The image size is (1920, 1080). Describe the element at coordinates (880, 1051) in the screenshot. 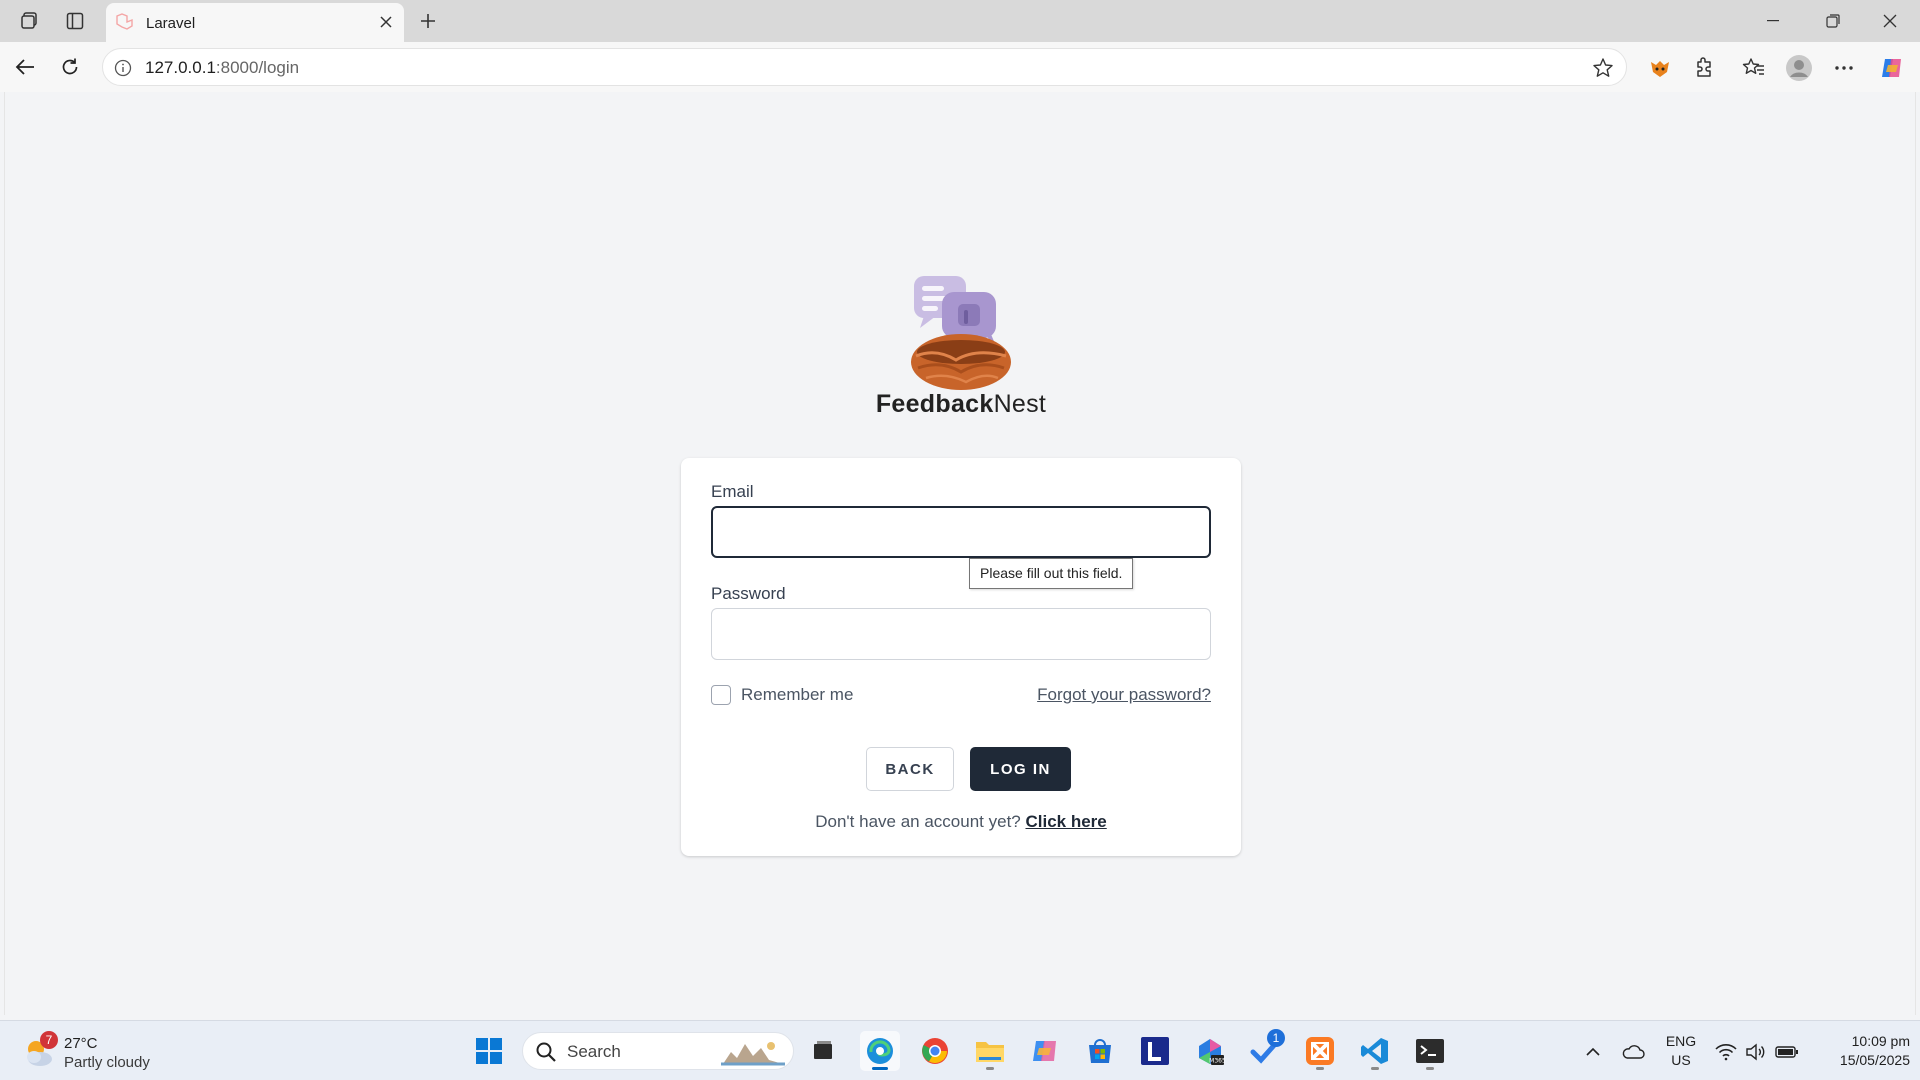

I see `edge-browser-icon` at that location.